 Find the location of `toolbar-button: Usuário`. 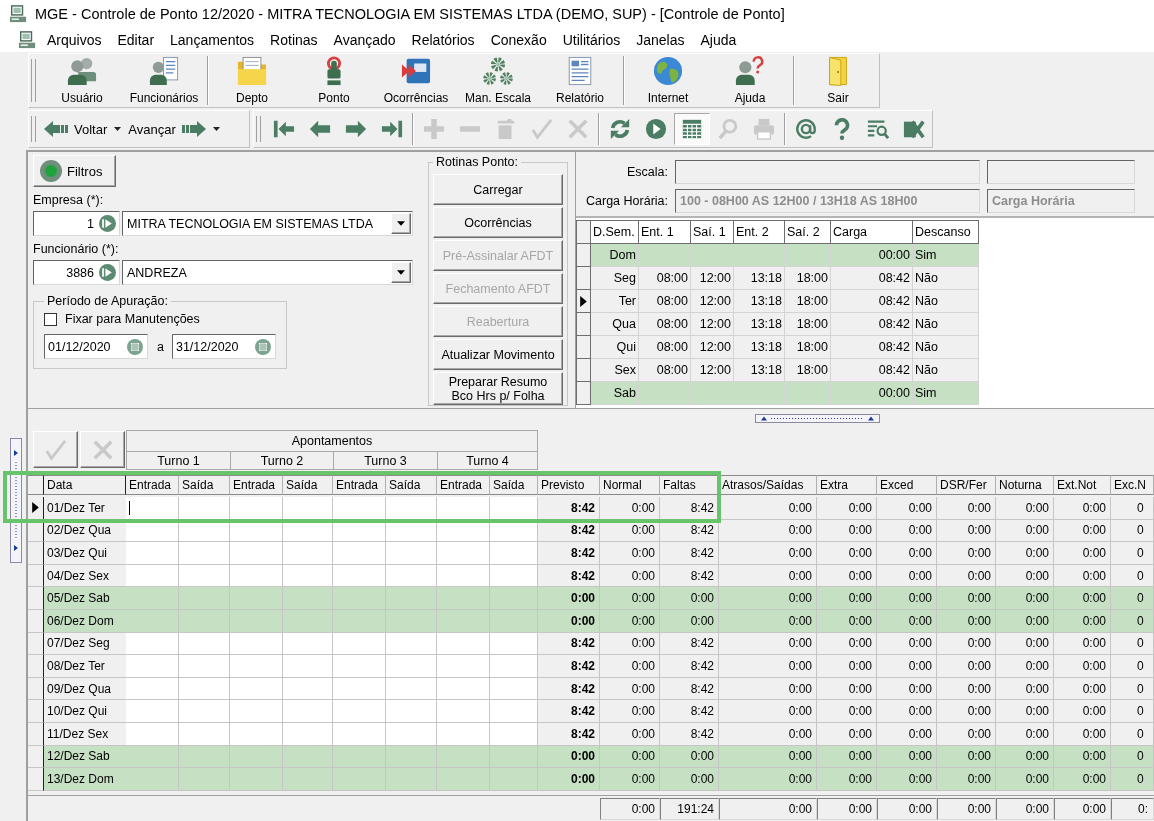

toolbar-button: Usuário is located at coordinates (82, 80).